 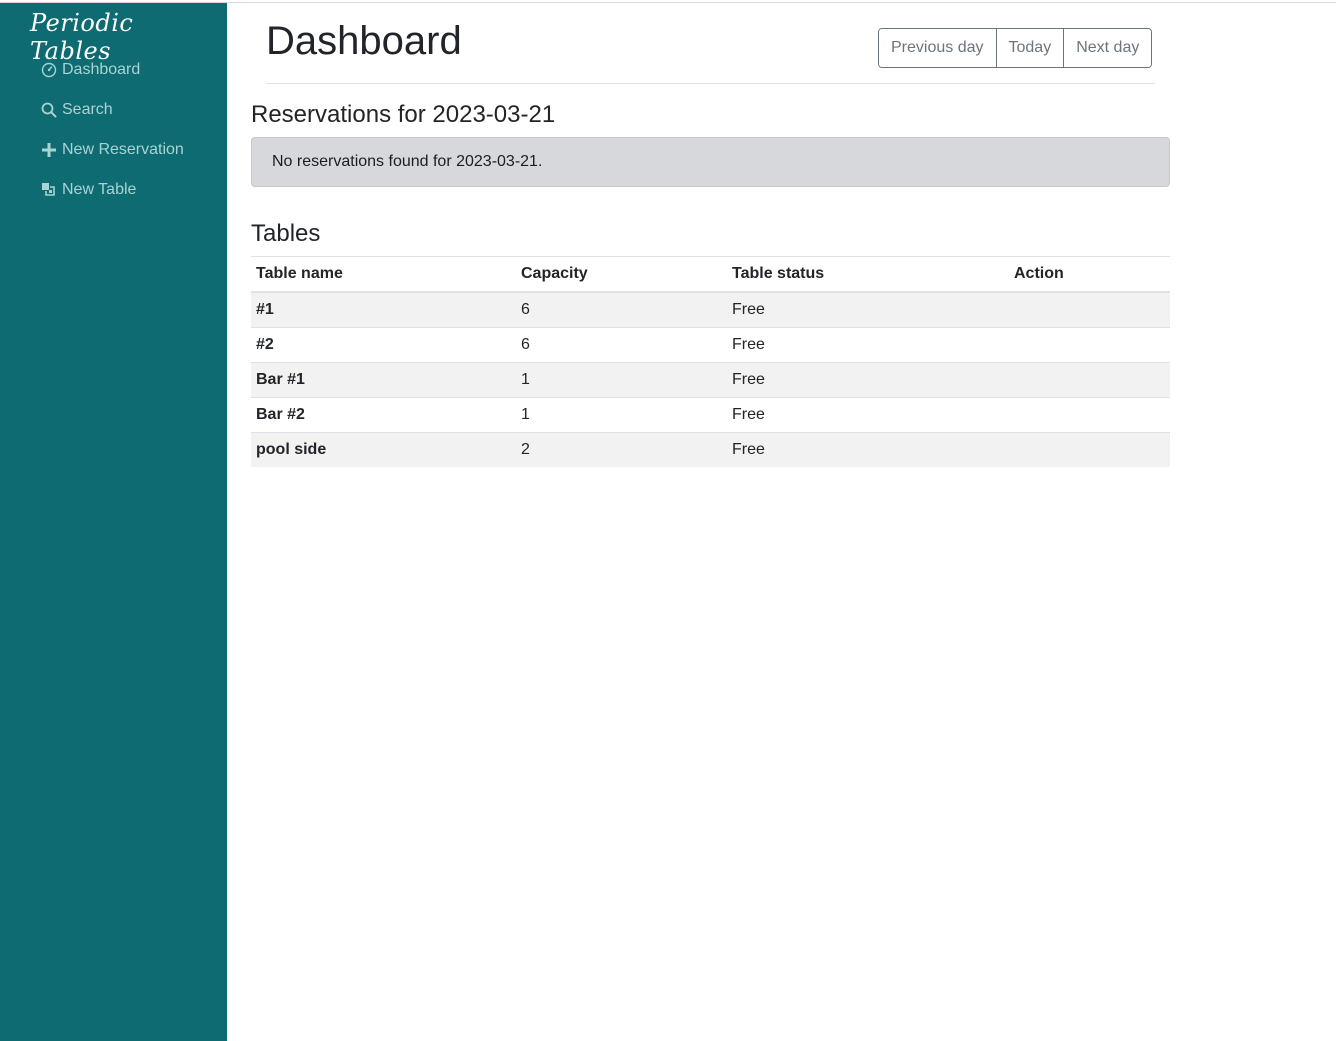 I want to click on reservations-heading: Reservations for 2023-03-21, so click(x=403, y=114).